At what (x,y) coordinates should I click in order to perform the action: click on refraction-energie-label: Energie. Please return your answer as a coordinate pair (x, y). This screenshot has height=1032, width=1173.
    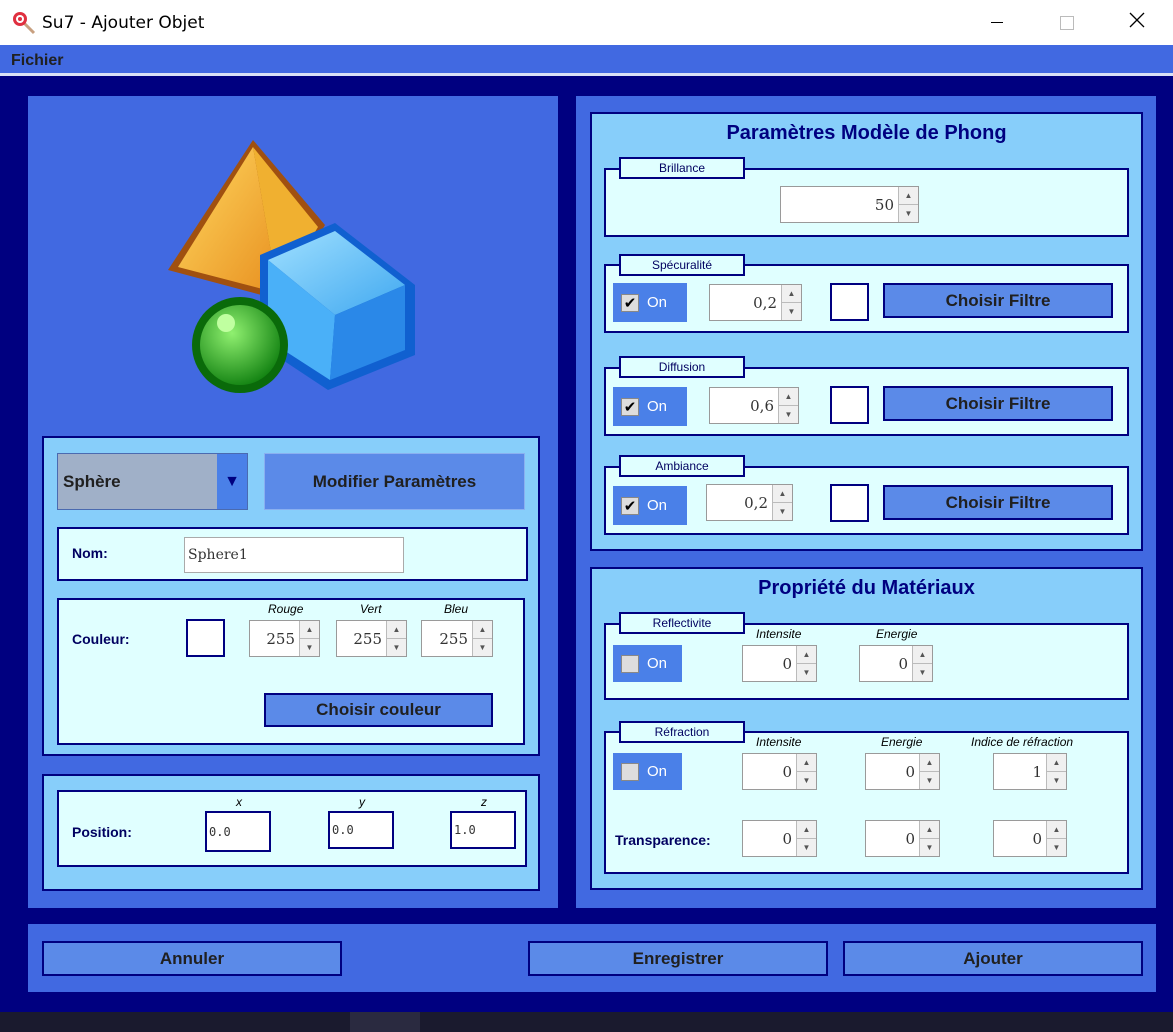
    Looking at the image, I should click on (902, 742).